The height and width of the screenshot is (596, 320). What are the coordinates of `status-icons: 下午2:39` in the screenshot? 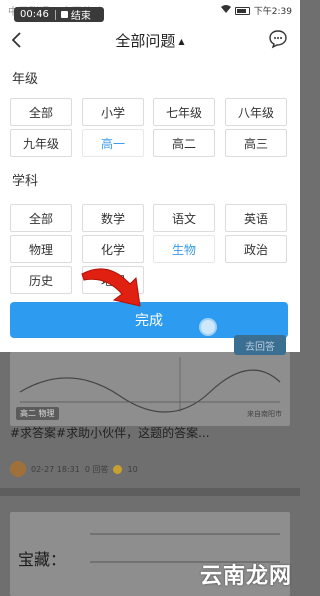 It's located at (256, 10).